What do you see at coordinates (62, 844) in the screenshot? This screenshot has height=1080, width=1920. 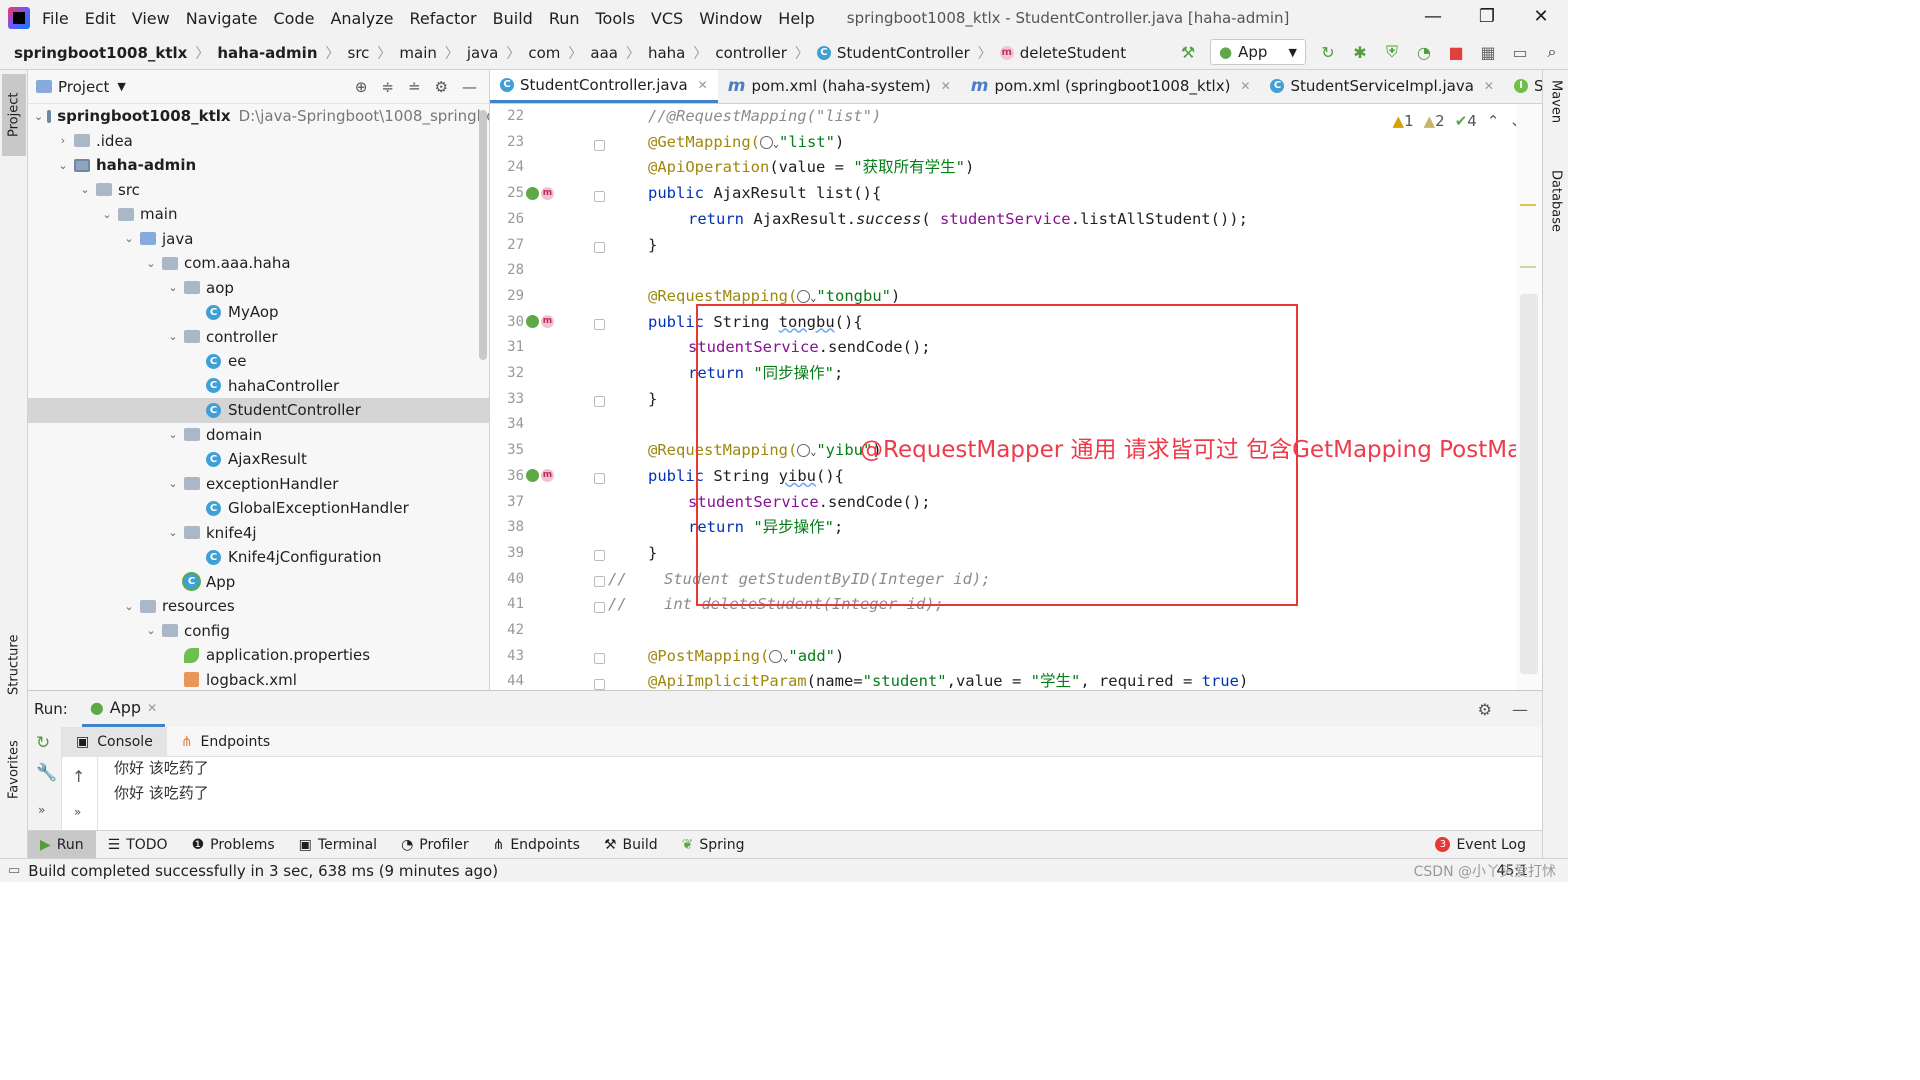 I see `tool-tab-run: ▶ Run` at bounding box center [62, 844].